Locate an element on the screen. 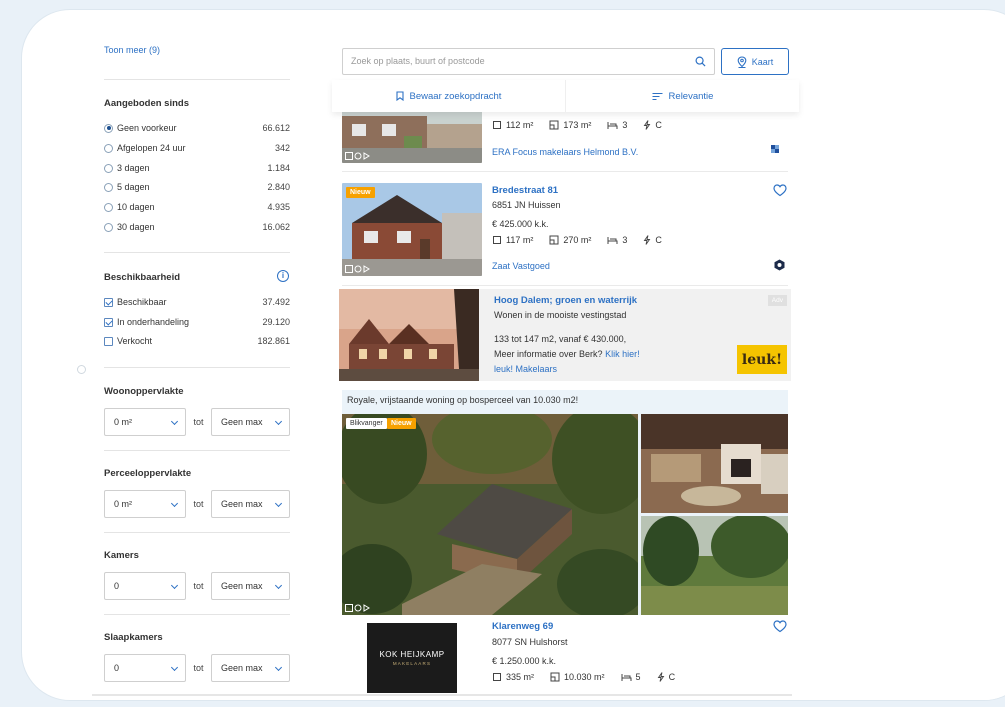 This screenshot has height=707, width=1005. promo-agent-link: leuk! Makelaars is located at coordinates (525, 369).